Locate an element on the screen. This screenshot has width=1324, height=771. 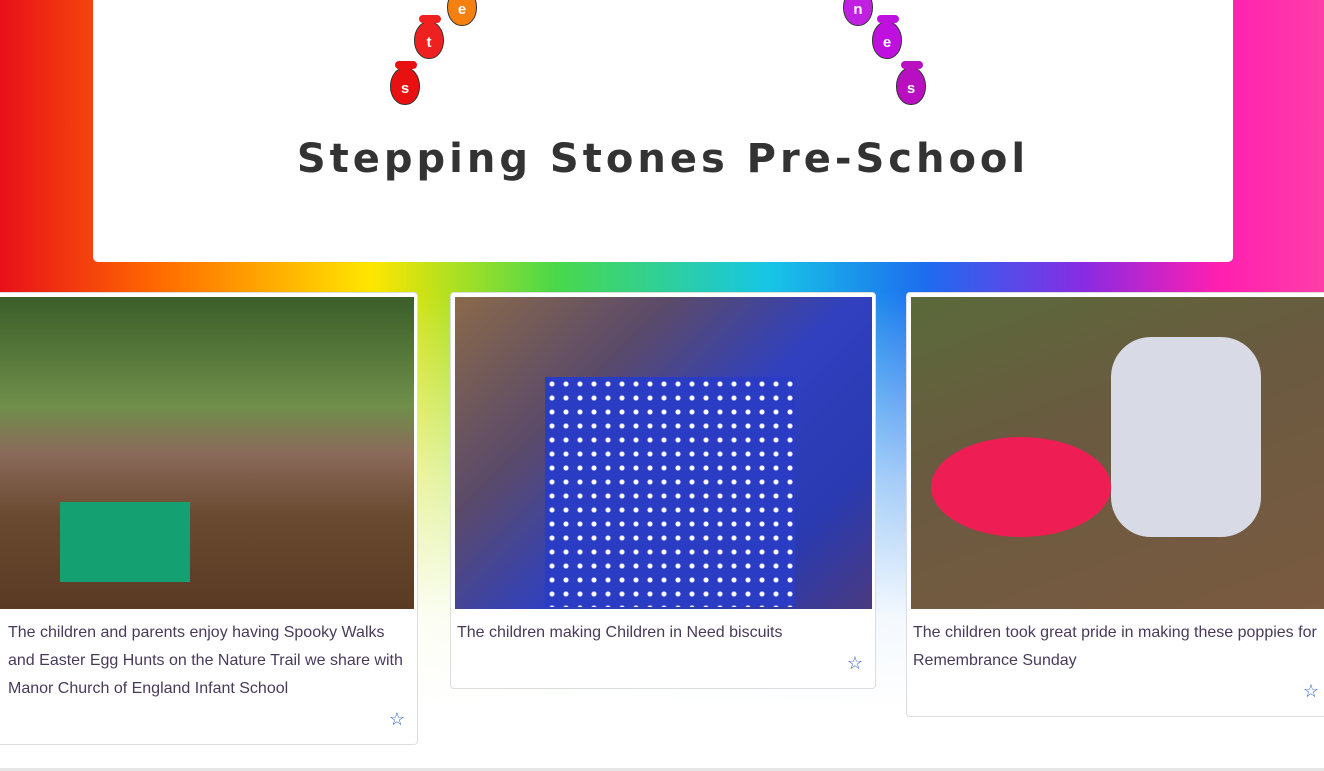
nature-trail-photo is located at coordinates (207, 453).